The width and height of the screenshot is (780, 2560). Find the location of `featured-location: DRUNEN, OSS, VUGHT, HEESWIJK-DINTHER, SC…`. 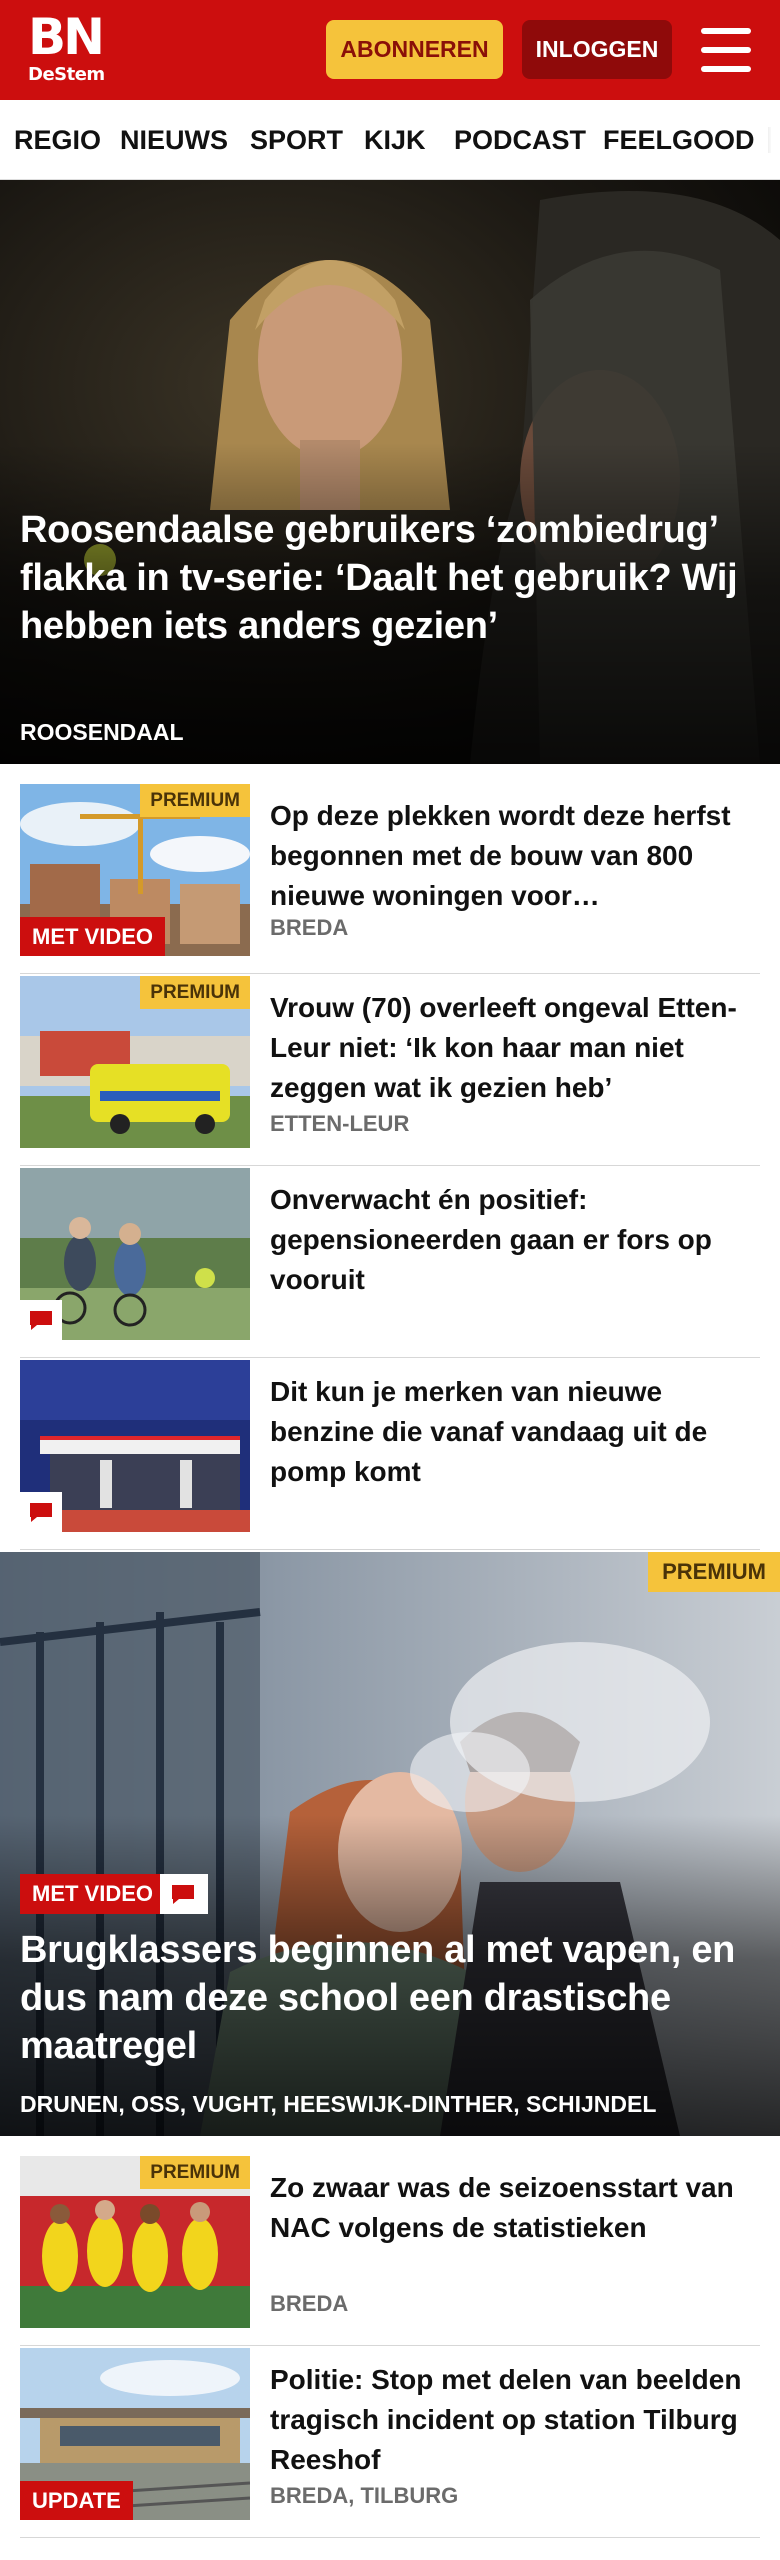

featured-location: DRUNEN, OSS, VUGHT, HEESWIJK-DINTHER, SC… is located at coordinates (338, 2104).